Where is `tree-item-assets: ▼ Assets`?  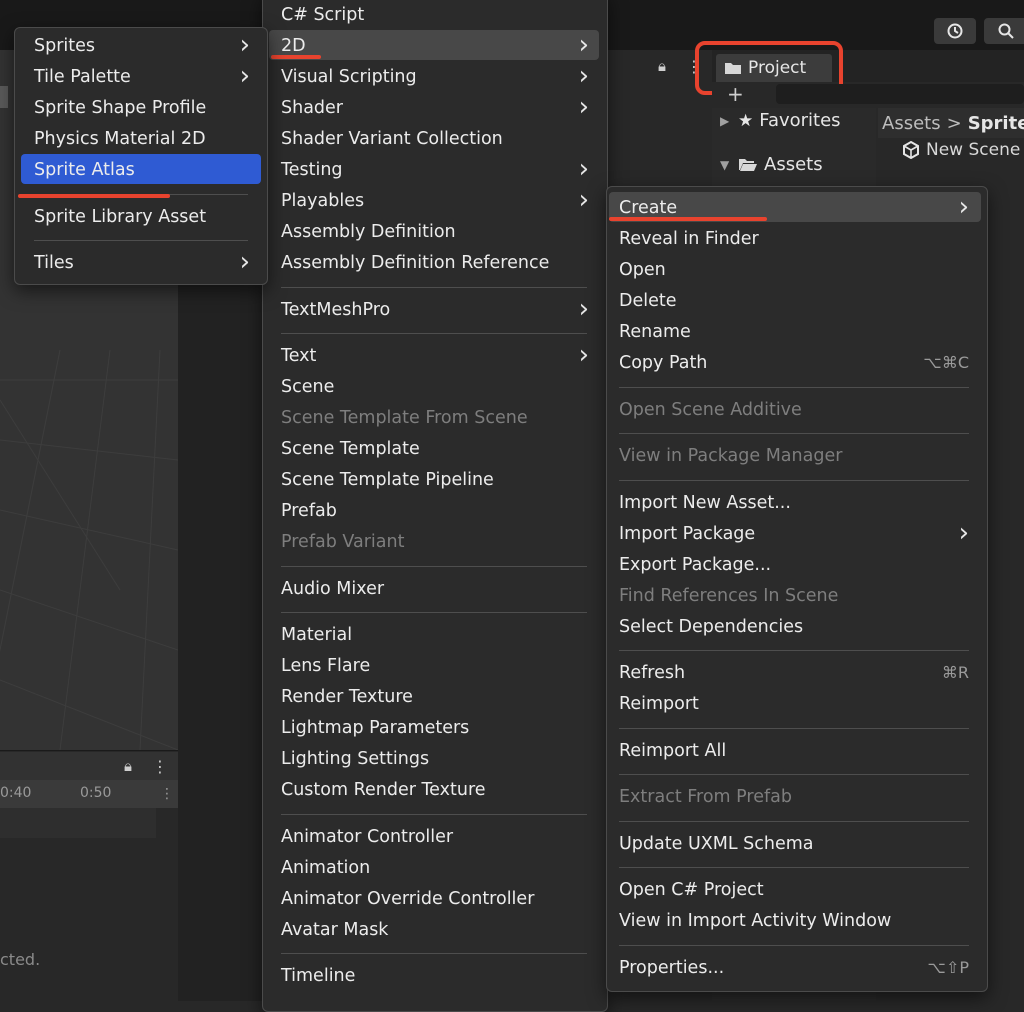 tree-item-assets: ▼ Assets is located at coordinates (771, 164).